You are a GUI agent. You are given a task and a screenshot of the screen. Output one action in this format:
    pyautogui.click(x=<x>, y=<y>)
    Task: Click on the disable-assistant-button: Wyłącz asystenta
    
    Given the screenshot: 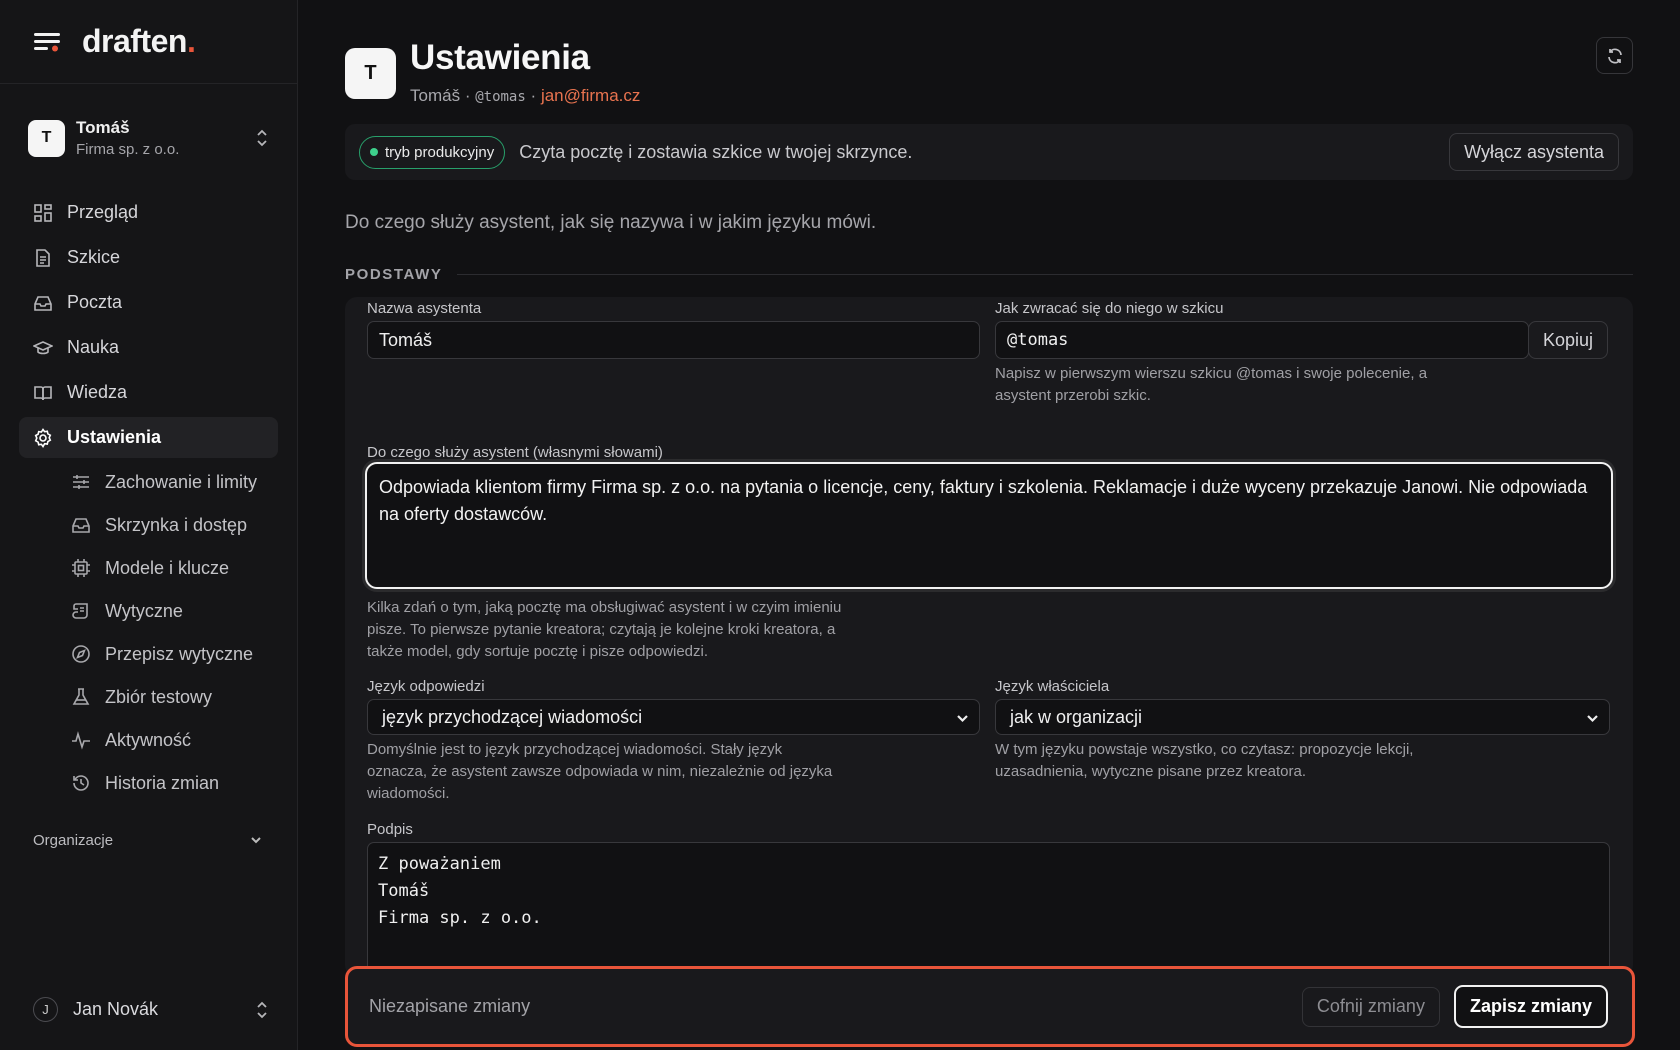 What is the action you would take?
    pyautogui.click(x=1534, y=152)
    